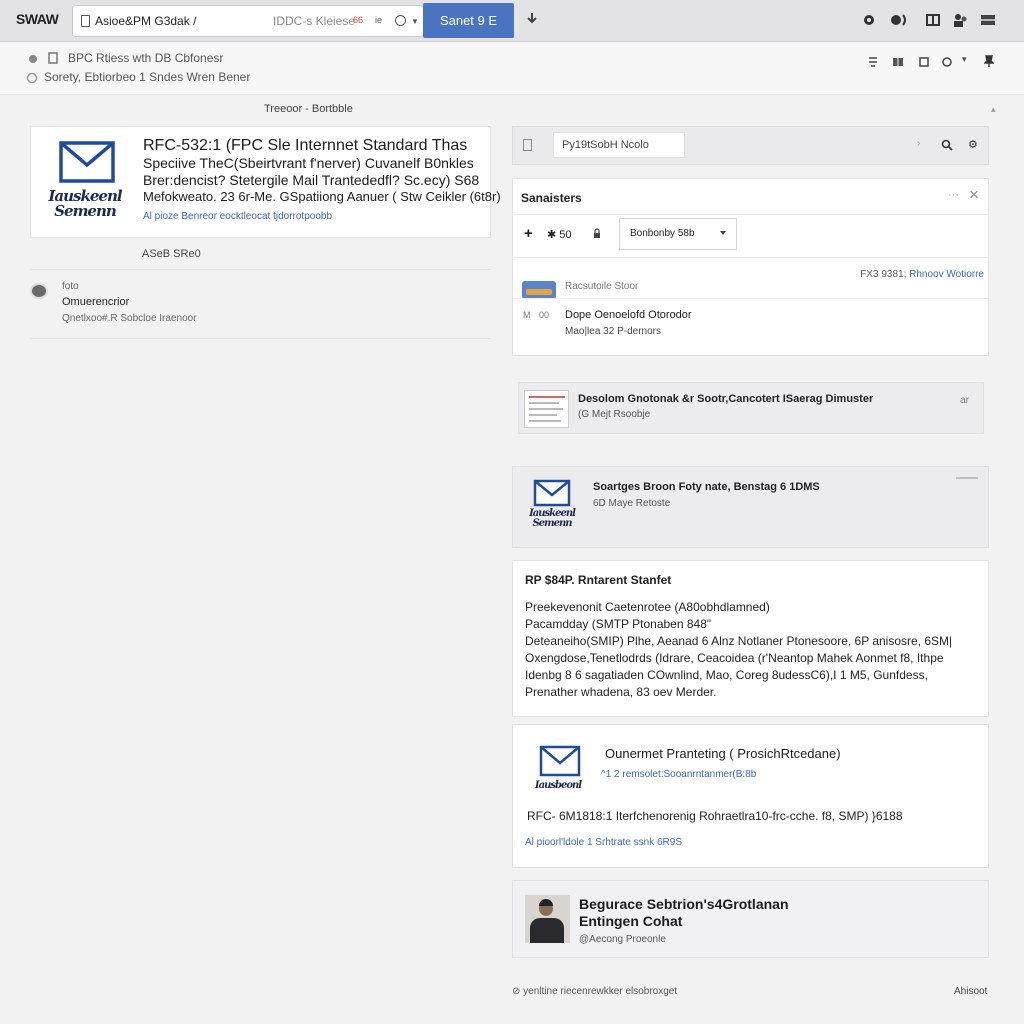  What do you see at coordinates (601, 286) in the screenshot?
I see `panel-row-label: Racsutoile Stoor` at bounding box center [601, 286].